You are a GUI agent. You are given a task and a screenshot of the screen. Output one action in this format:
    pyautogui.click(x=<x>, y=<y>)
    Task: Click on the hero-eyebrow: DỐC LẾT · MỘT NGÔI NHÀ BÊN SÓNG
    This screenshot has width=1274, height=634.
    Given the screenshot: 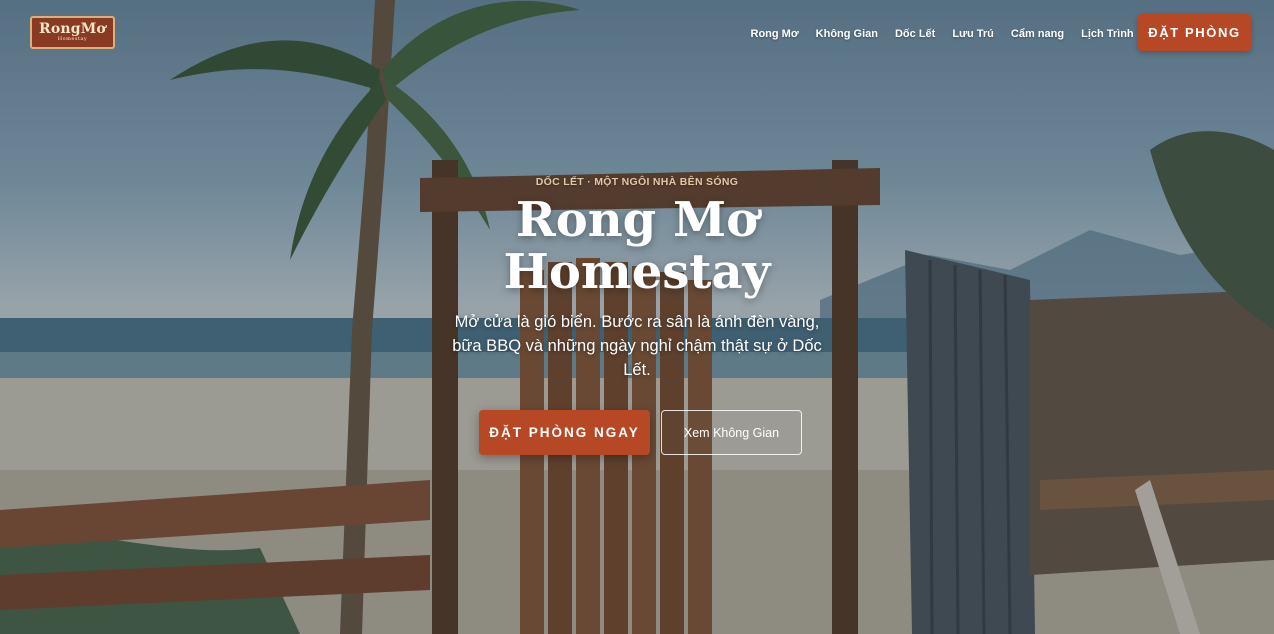 What is the action you would take?
    pyautogui.click(x=637, y=182)
    